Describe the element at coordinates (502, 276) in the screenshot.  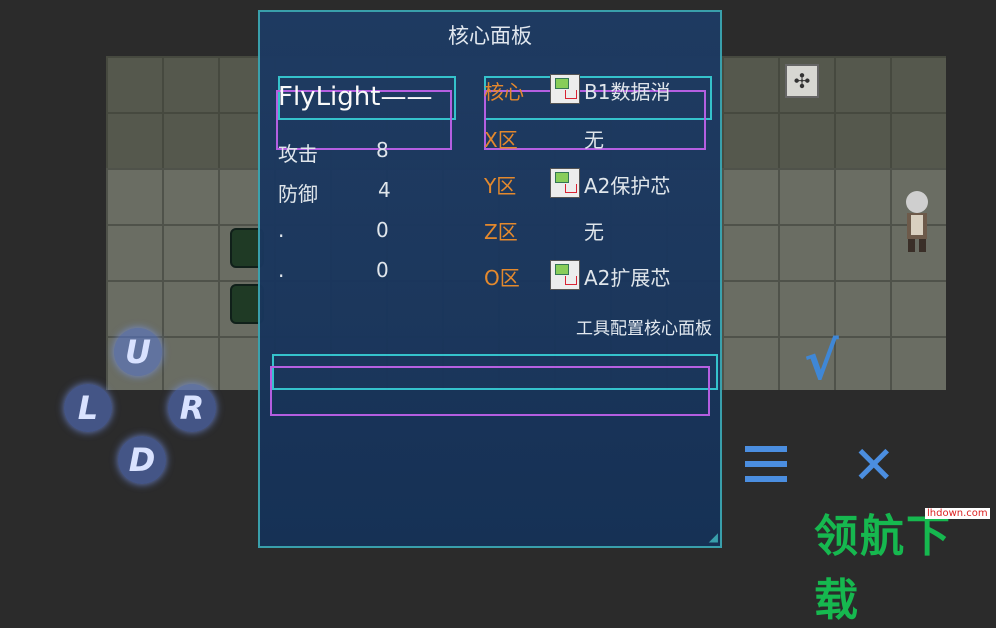
I see `slot-label-o: O区` at that location.